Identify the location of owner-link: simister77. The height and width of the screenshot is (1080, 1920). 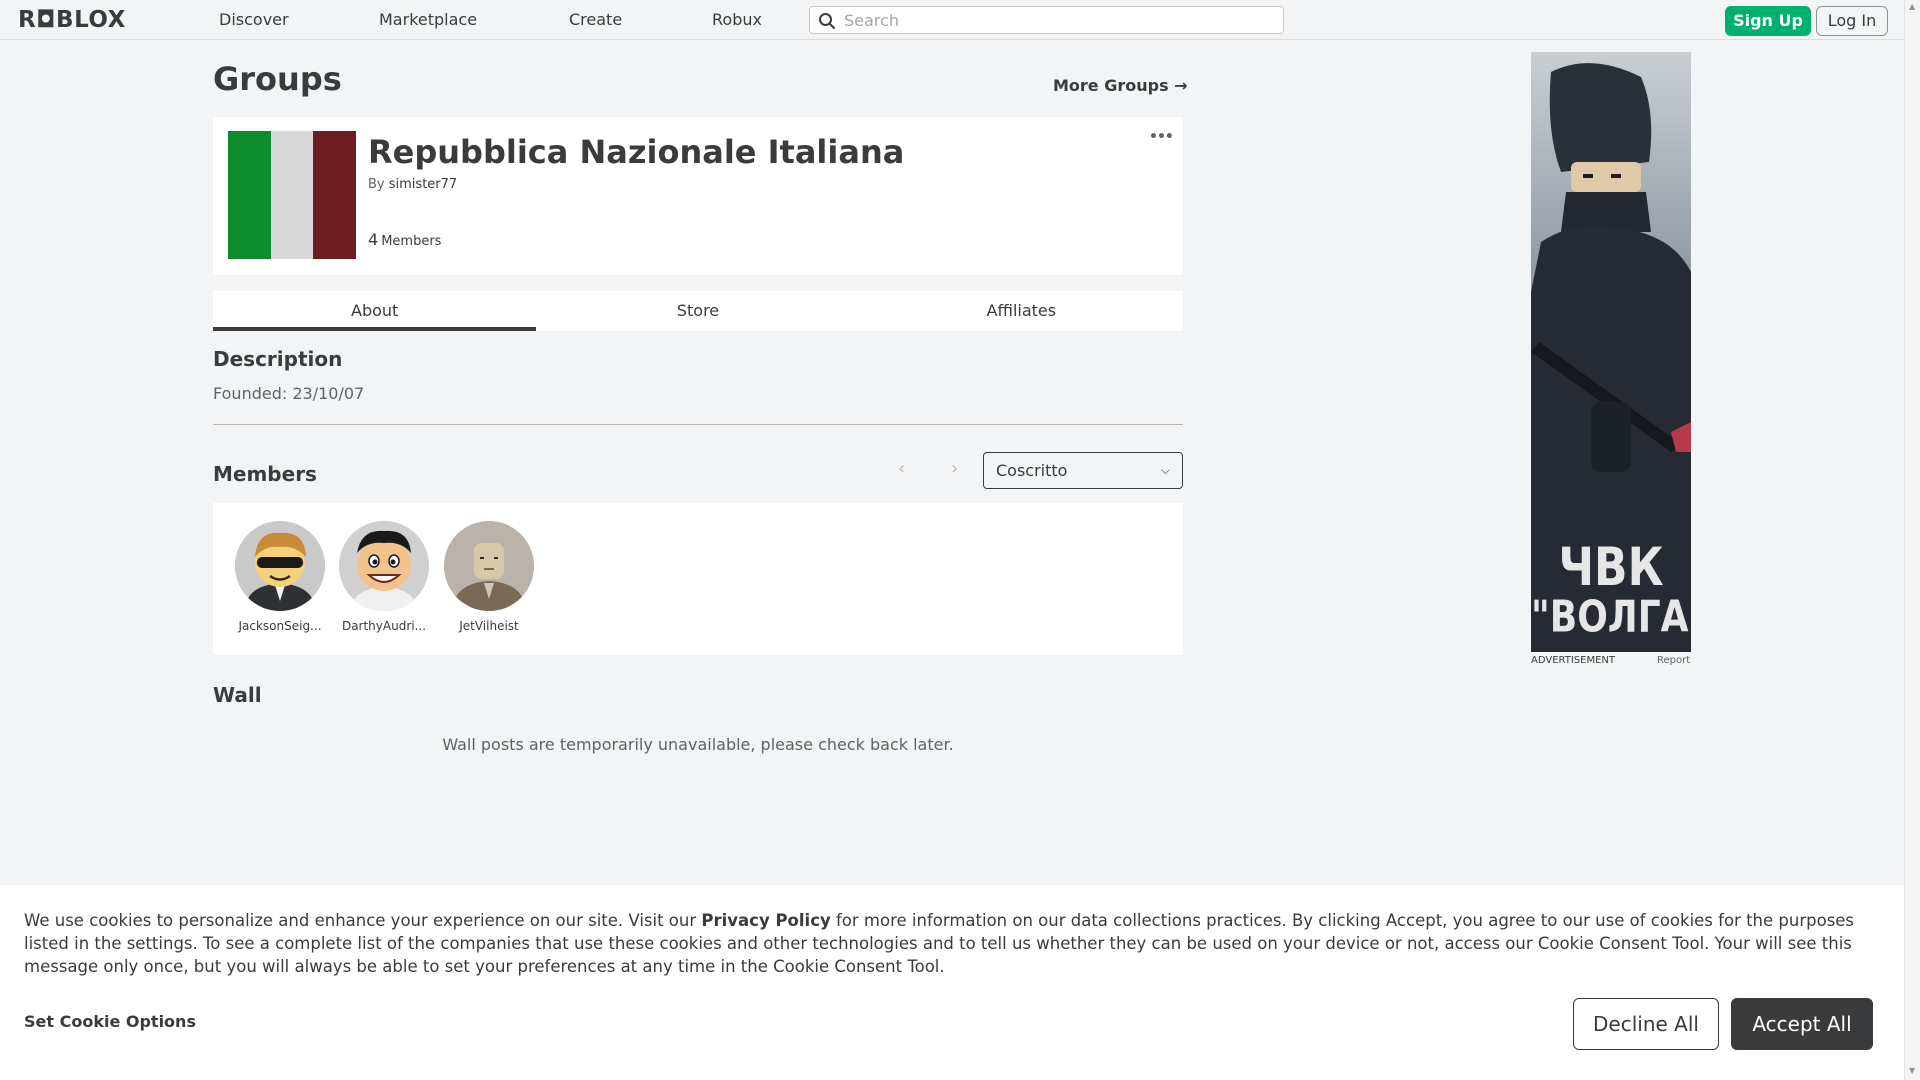
(423, 184).